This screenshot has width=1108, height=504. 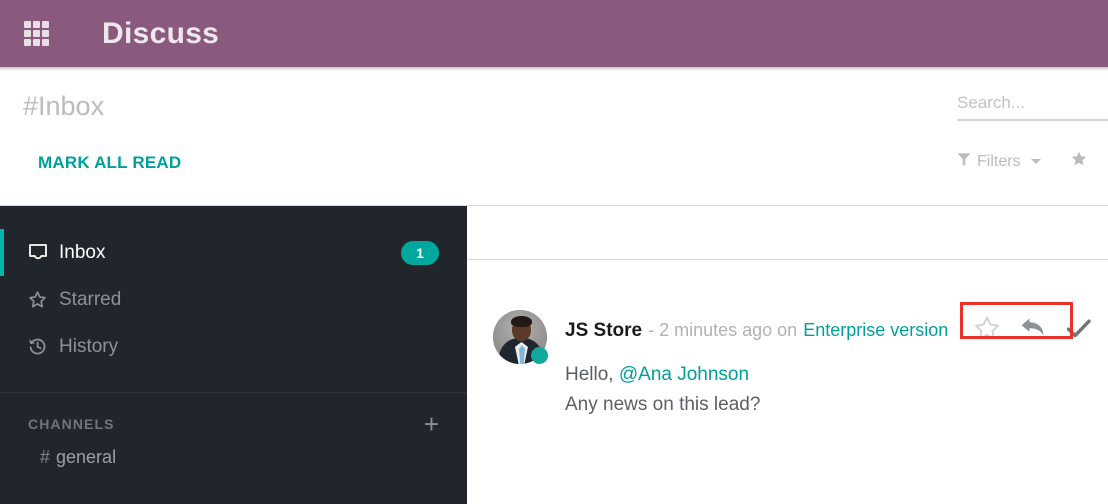 What do you see at coordinates (233, 252) in the screenshot?
I see `sidebar-item-inbox: Inbox 1` at bounding box center [233, 252].